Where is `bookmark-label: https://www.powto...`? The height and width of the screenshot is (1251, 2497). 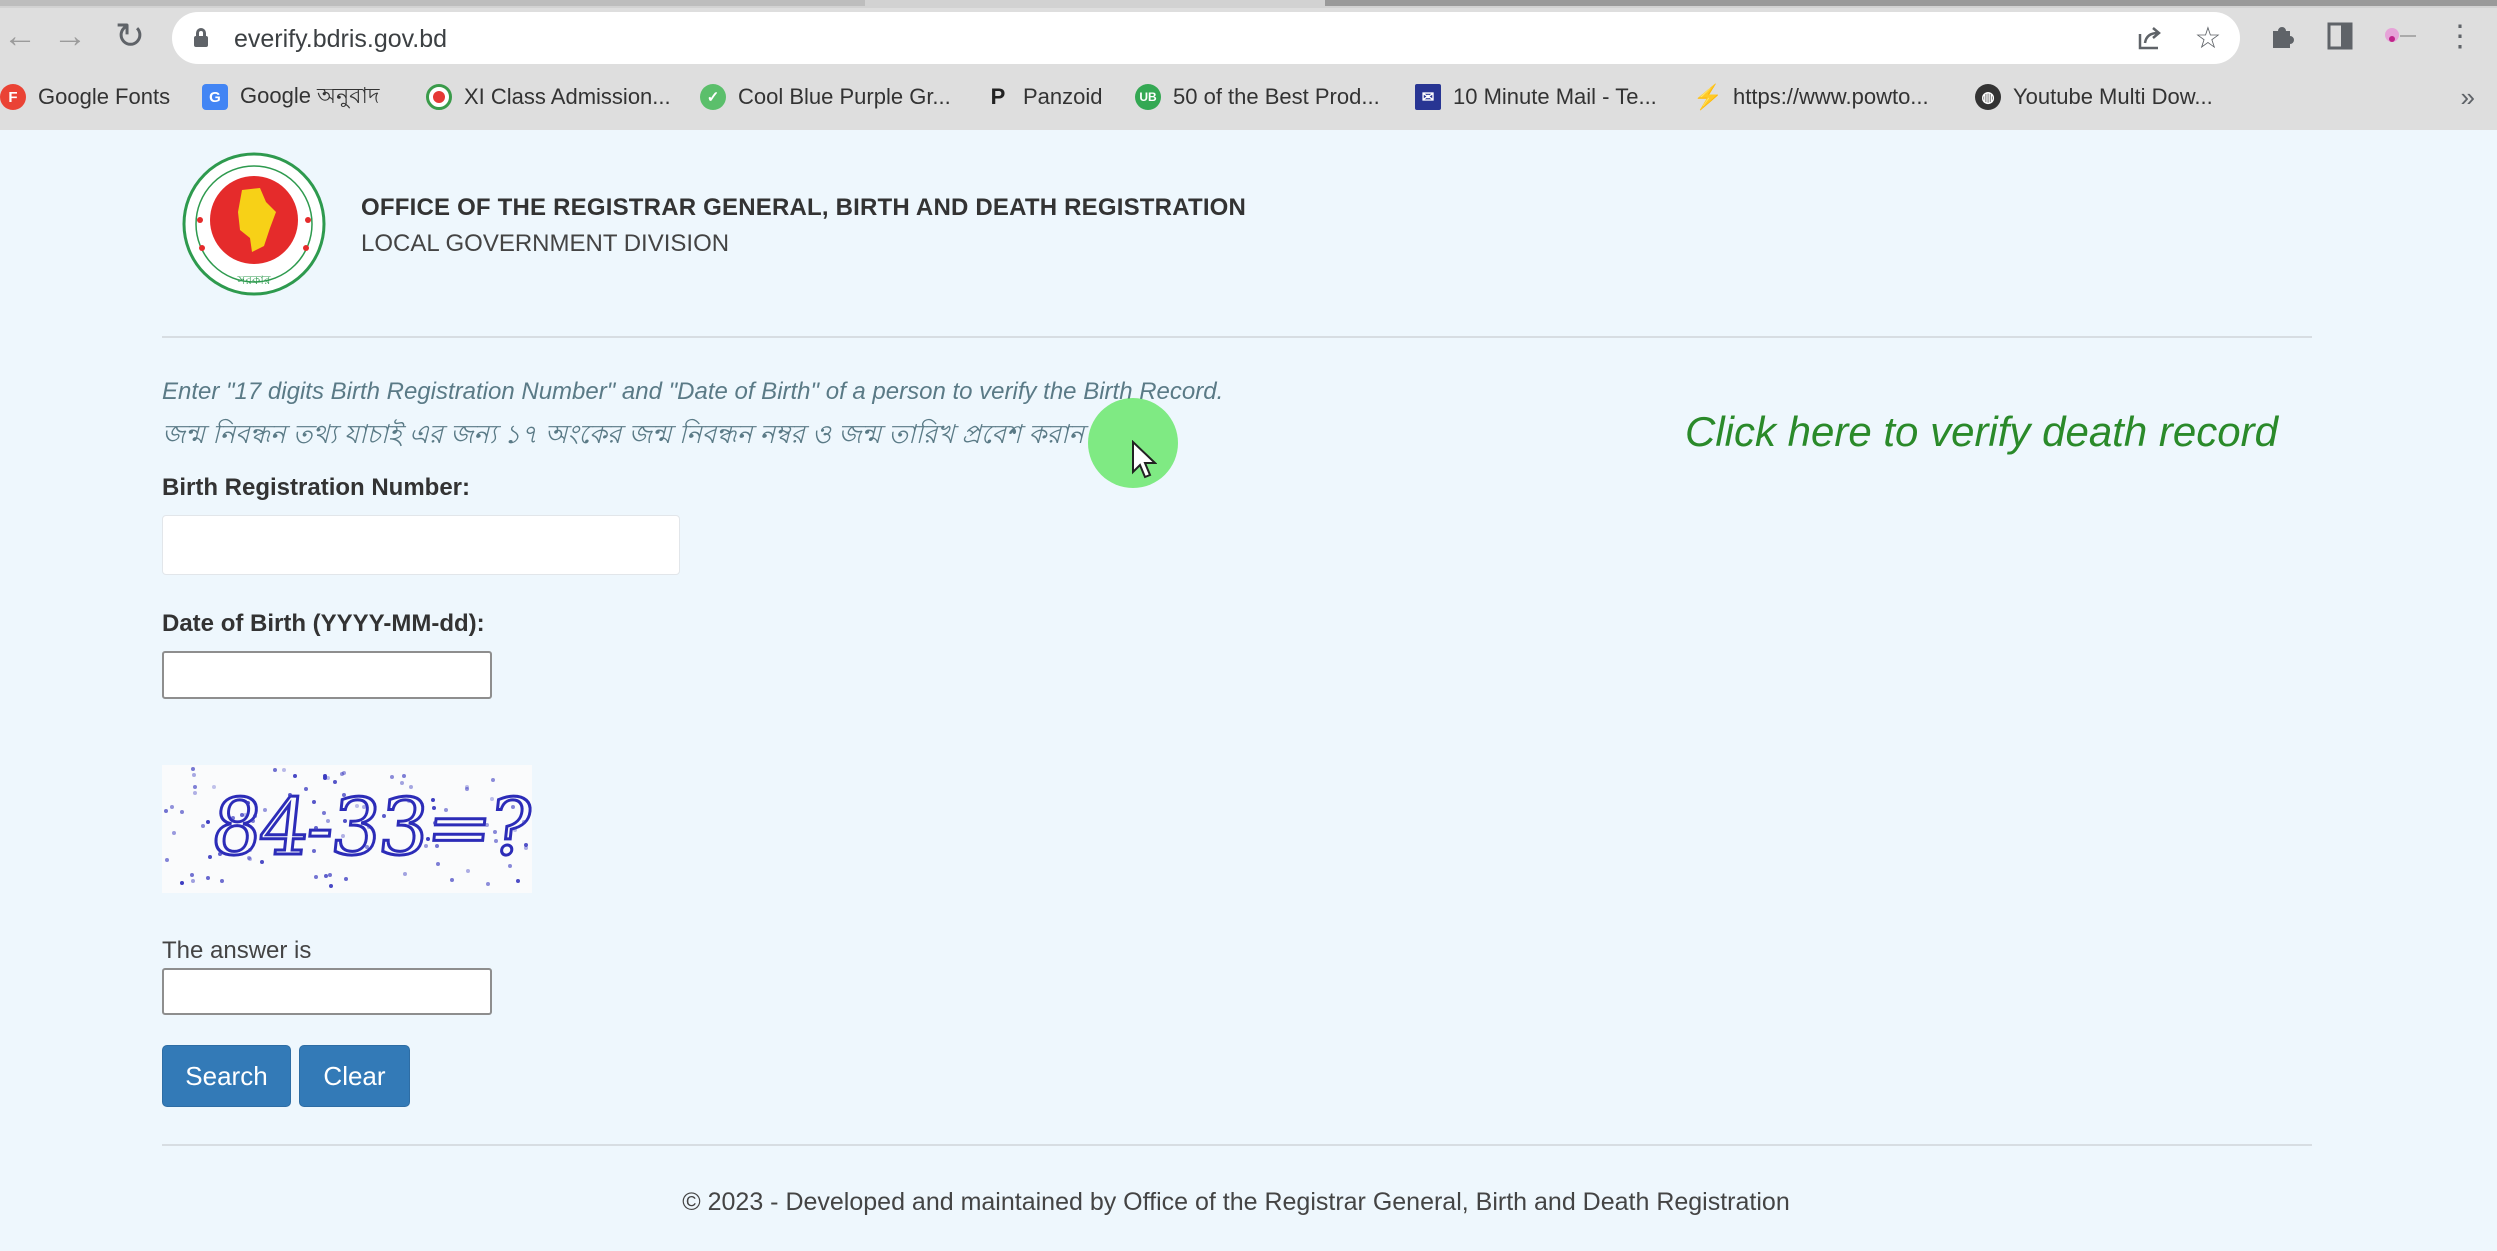
bookmark-label: https://www.powto... is located at coordinates (1831, 96).